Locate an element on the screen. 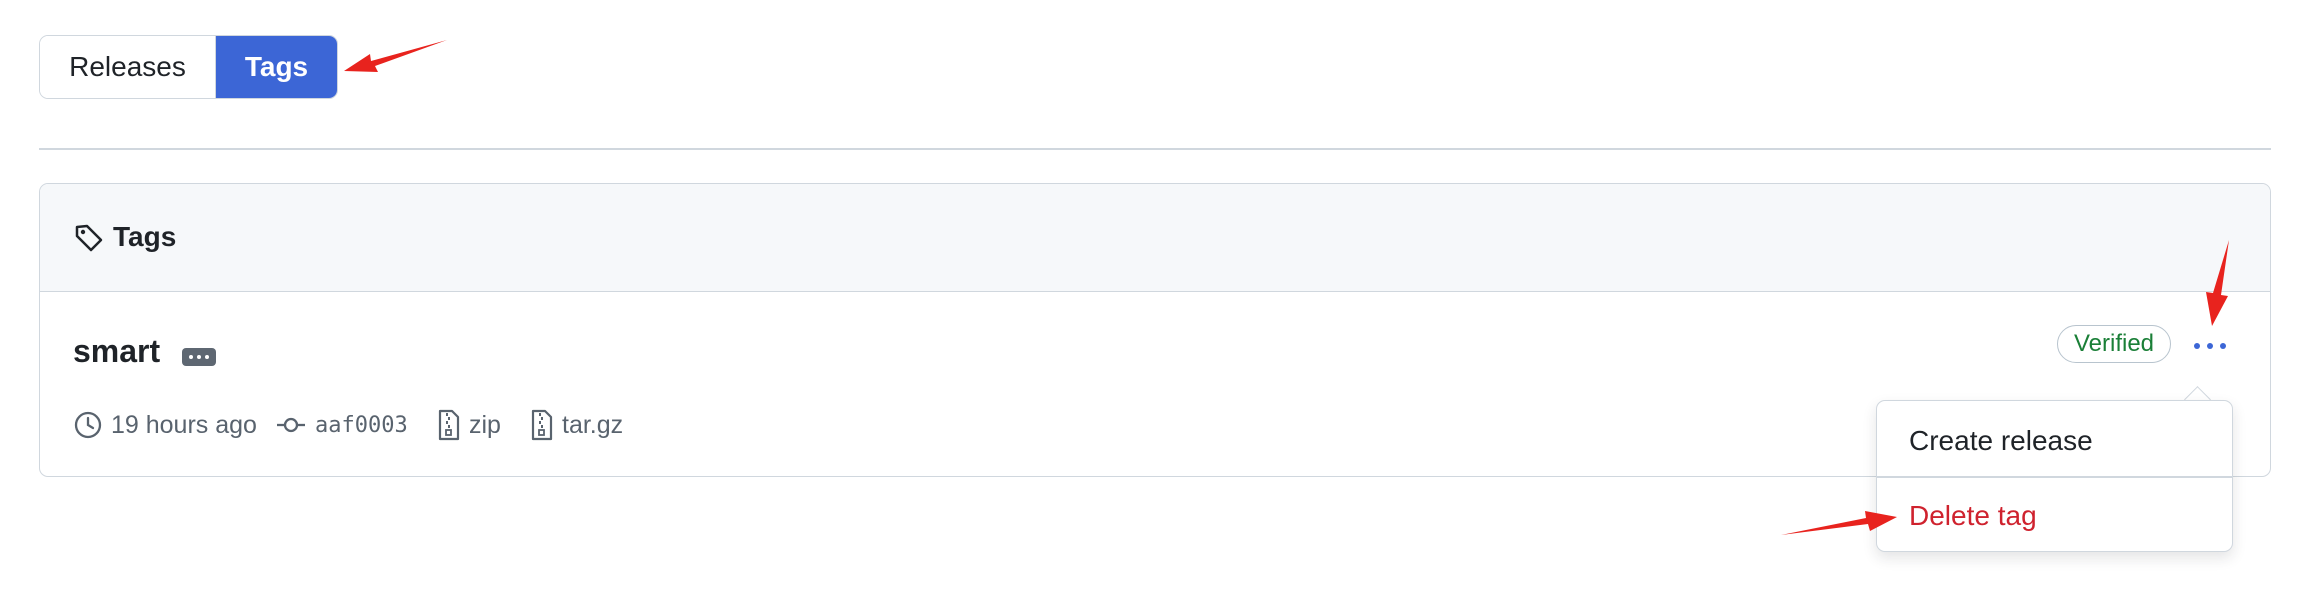 This screenshot has width=2313, height=597. tags-box-title: Tags is located at coordinates (145, 236).